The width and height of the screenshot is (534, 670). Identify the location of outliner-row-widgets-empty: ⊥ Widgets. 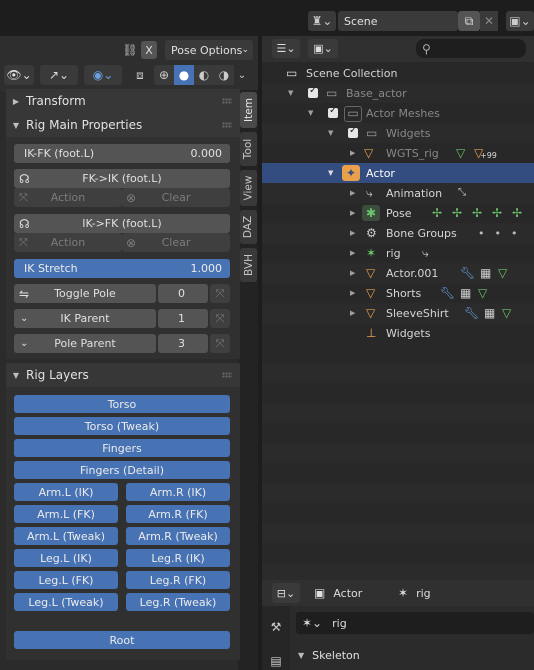
(398, 333).